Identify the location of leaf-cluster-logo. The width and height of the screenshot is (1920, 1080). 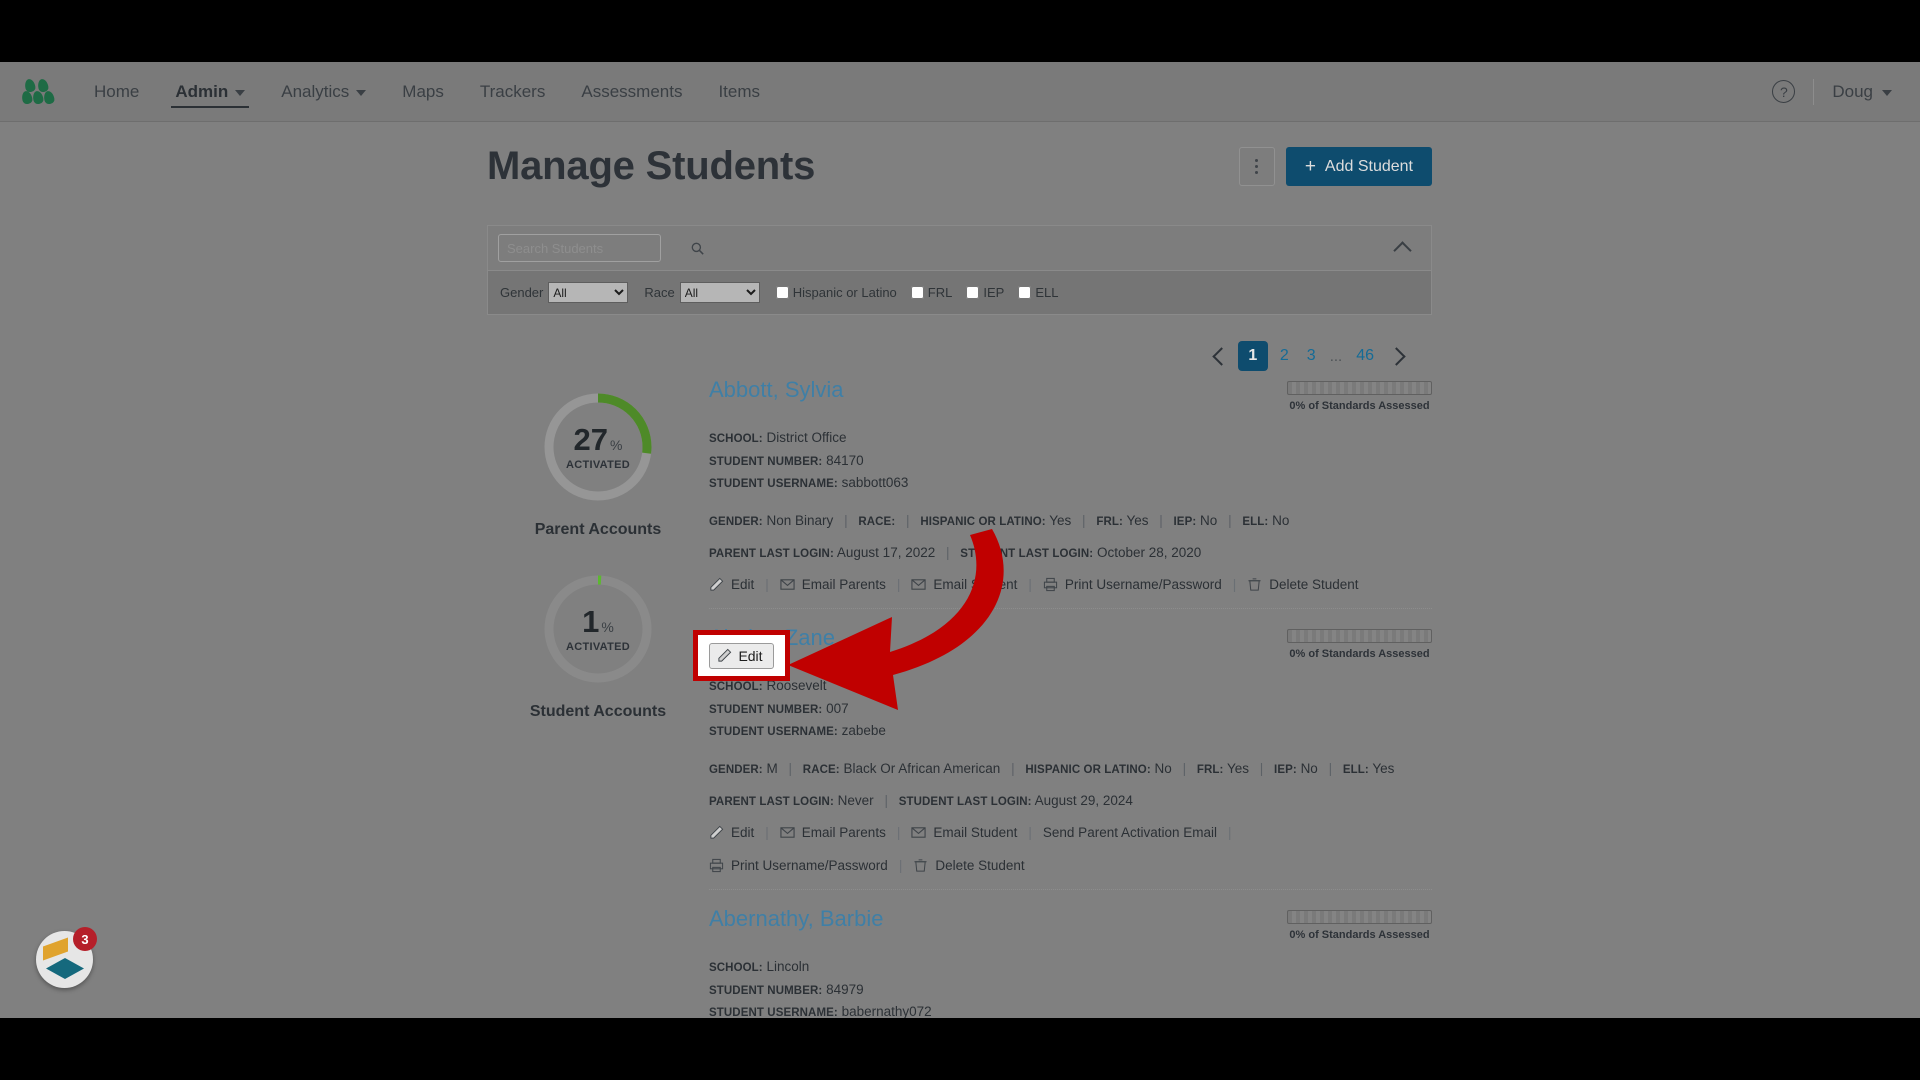
(38, 91).